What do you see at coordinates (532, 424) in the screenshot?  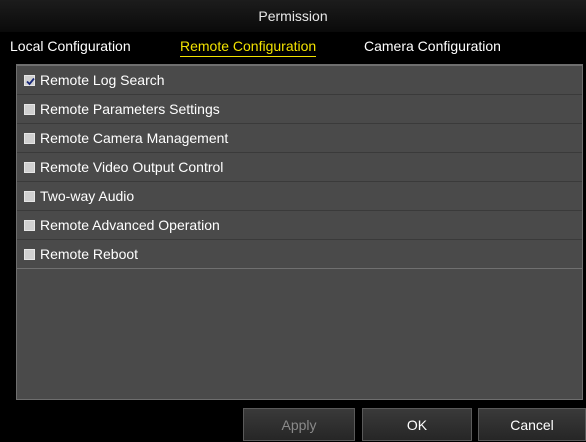 I see `cancel-button: Cancel` at bounding box center [532, 424].